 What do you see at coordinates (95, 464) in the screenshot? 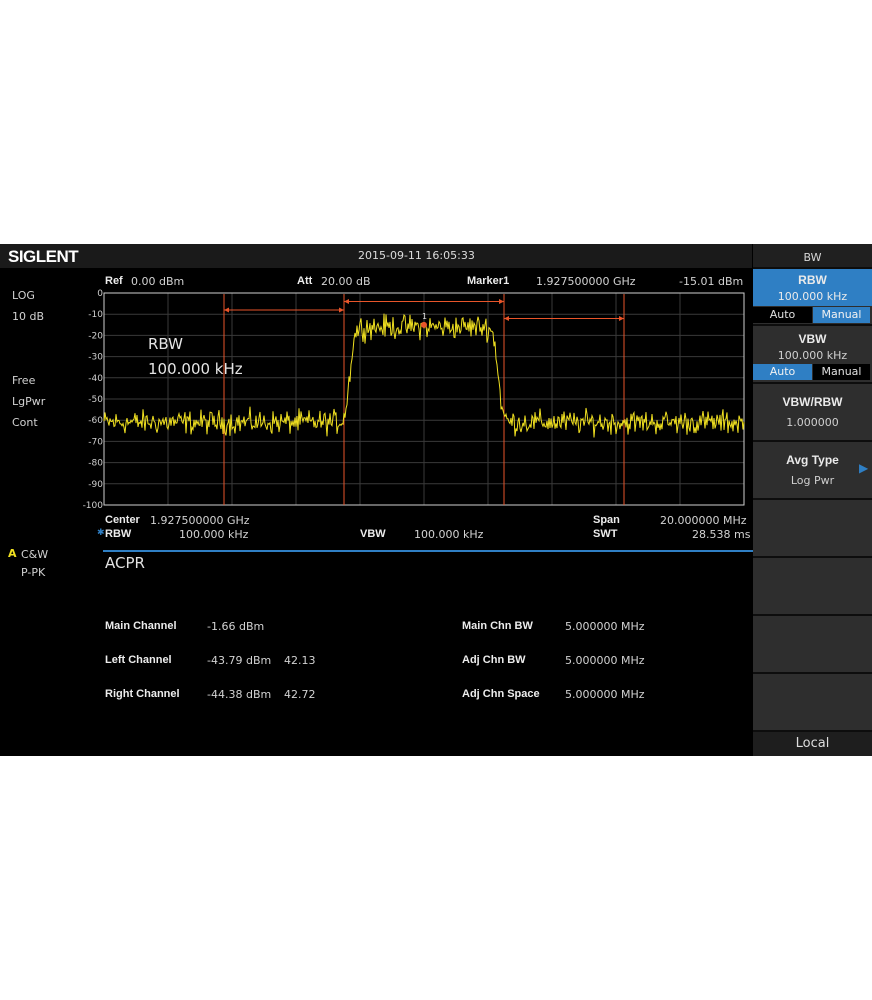
I see `y-tick-label: -80` at bounding box center [95, 464].